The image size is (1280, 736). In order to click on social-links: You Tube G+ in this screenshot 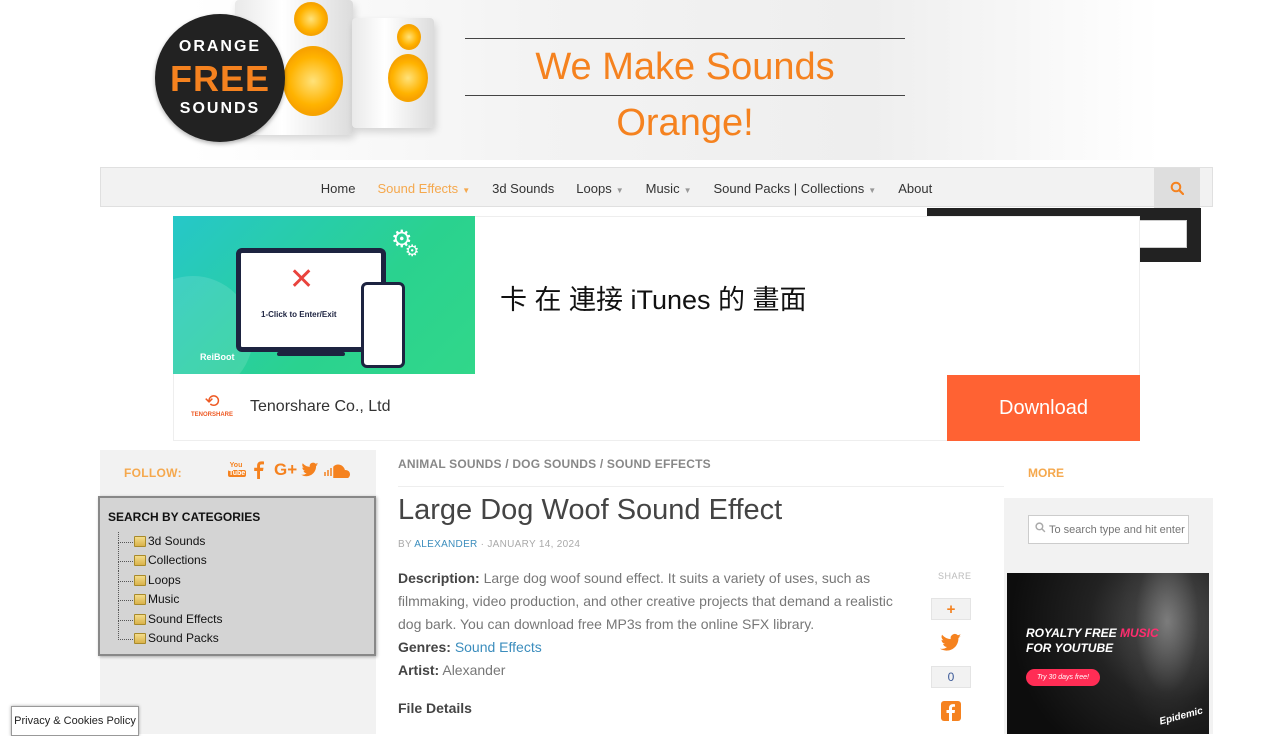, I will do `click(290, 470)`.